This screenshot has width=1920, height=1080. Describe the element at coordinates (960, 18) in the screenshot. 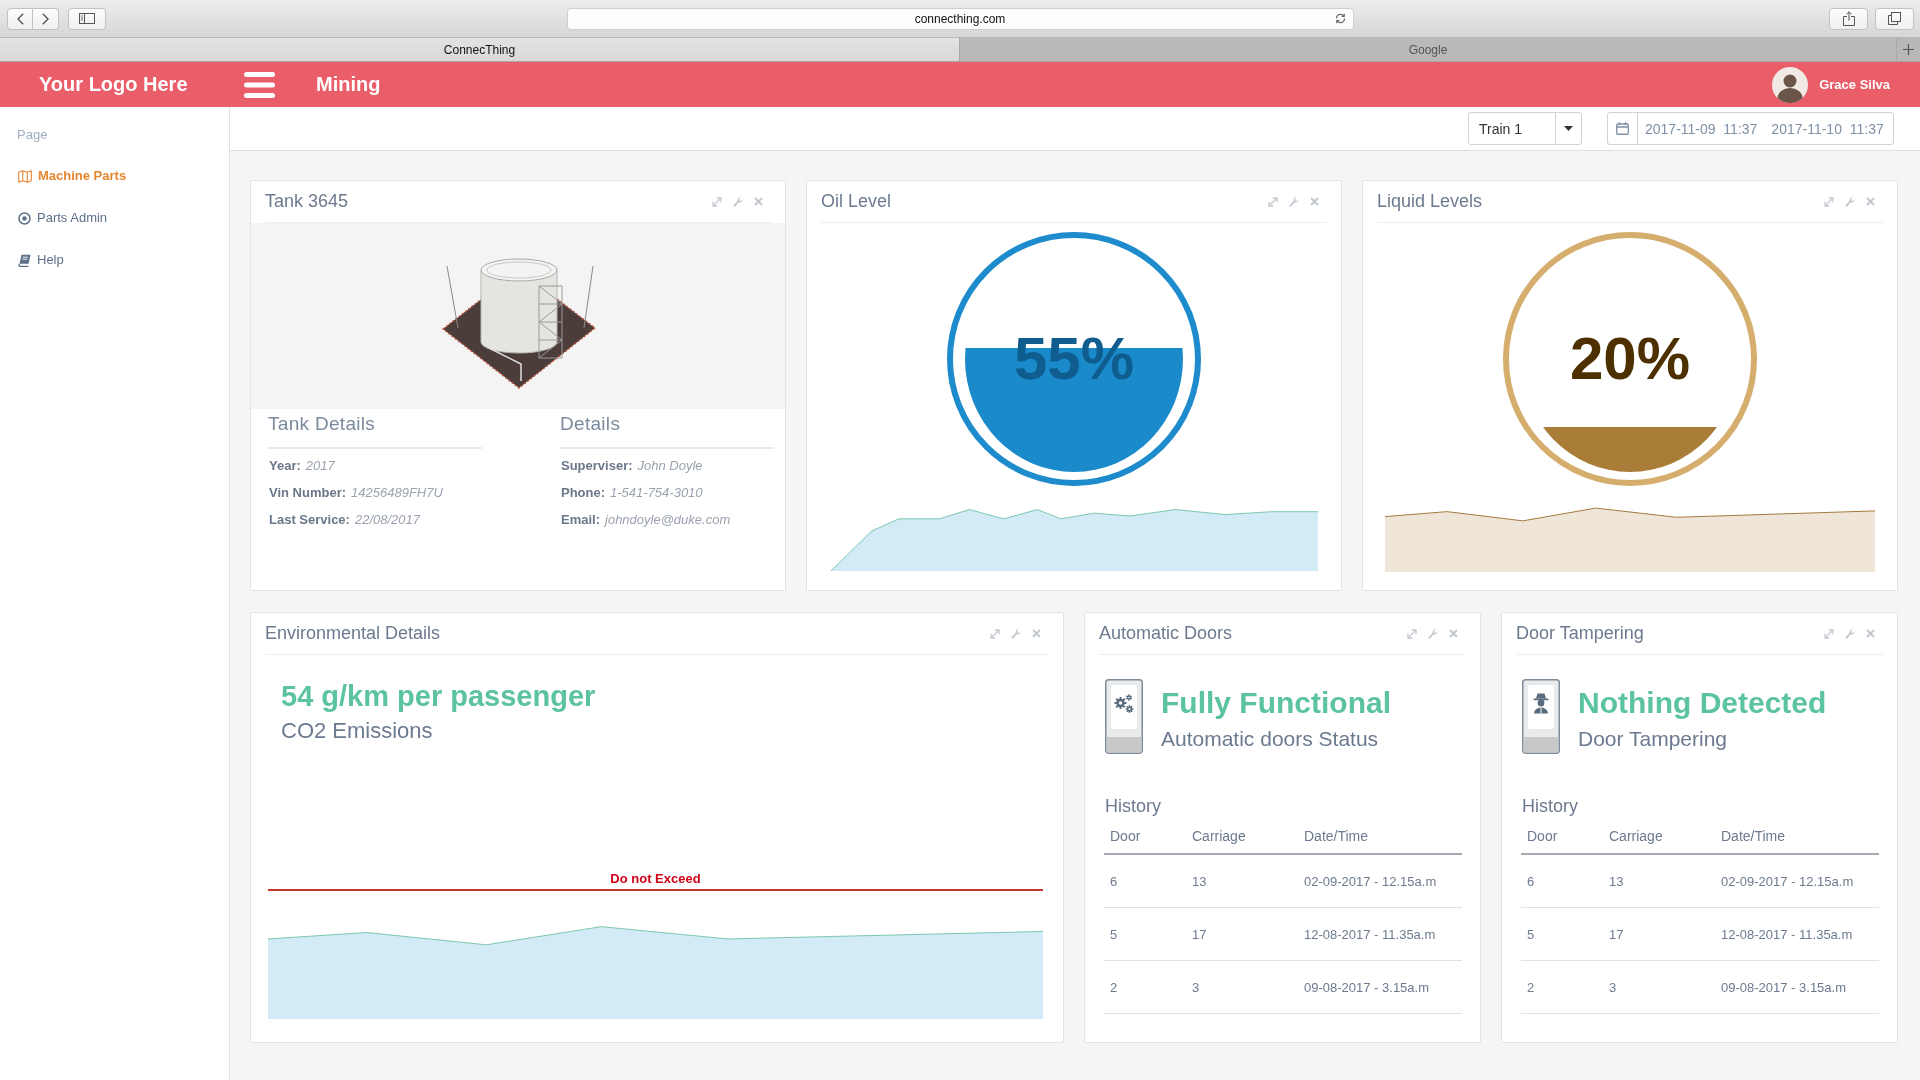

I see `url-field: connecthing.com` at that location.